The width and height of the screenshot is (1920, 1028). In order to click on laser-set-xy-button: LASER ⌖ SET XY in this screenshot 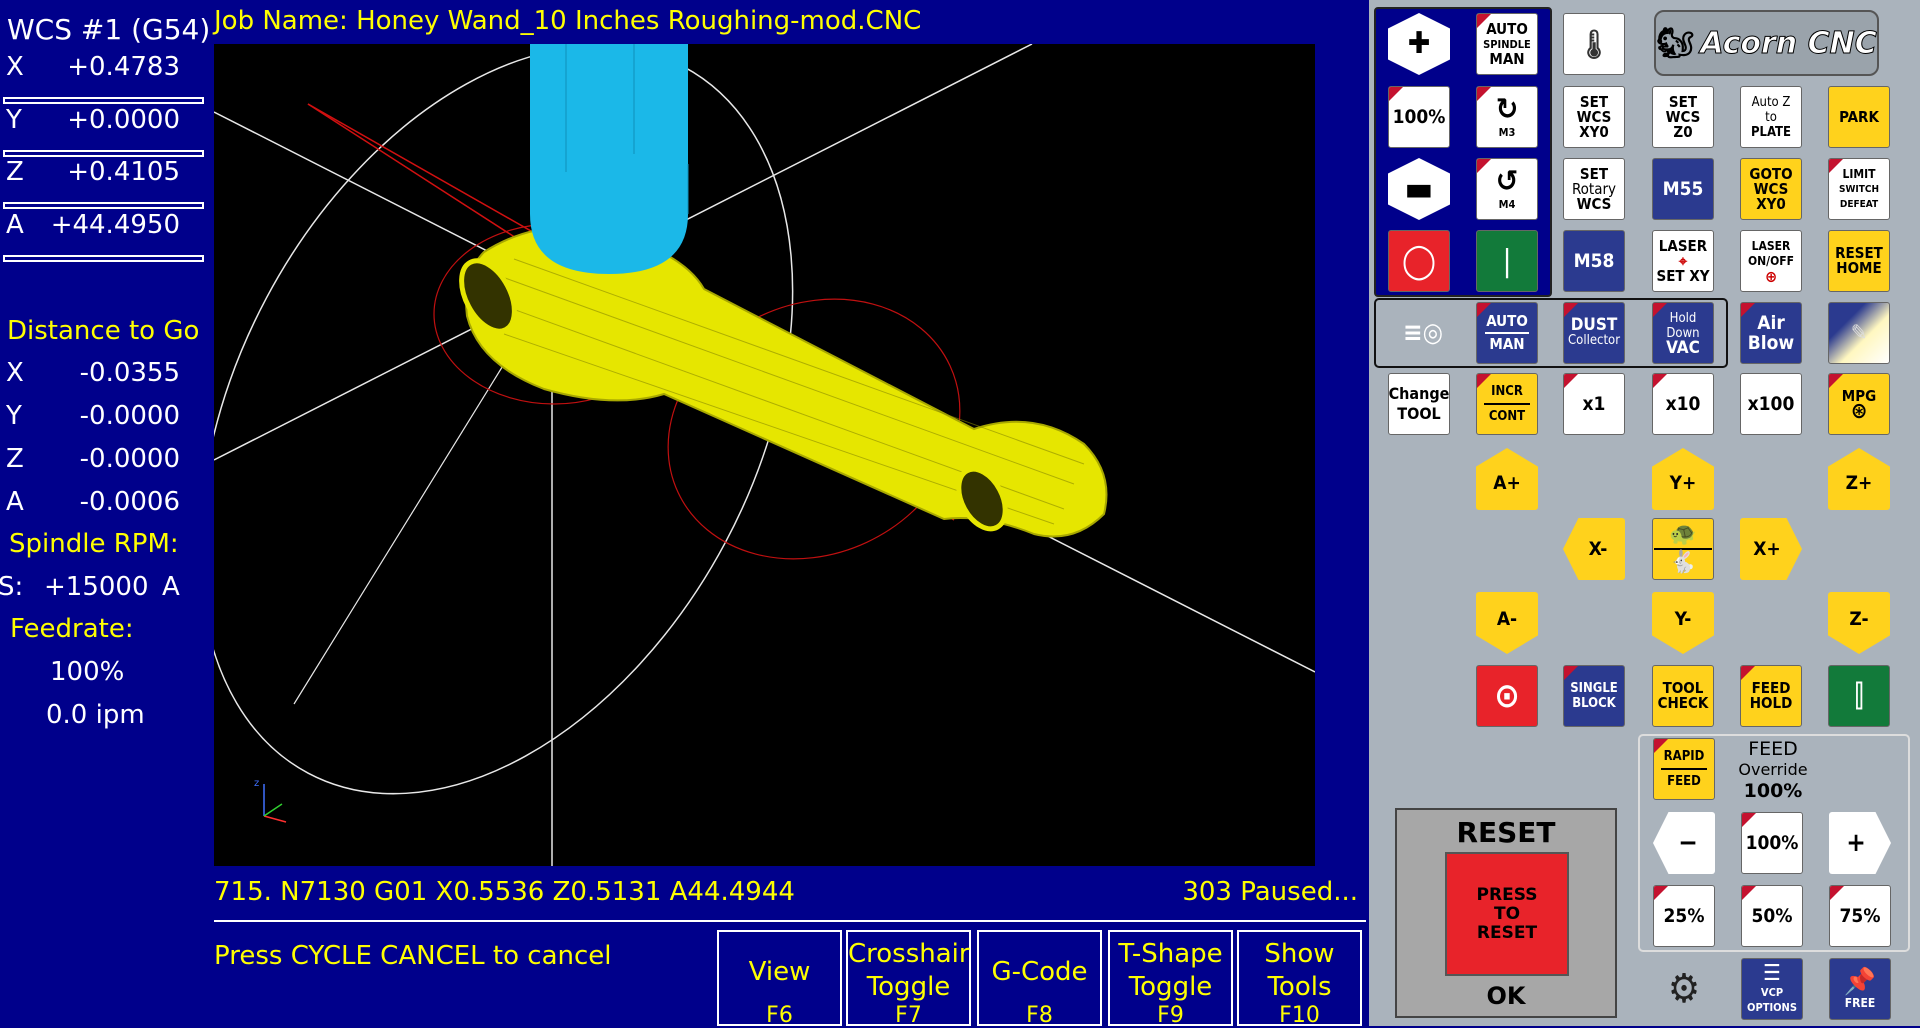, I will do `click(1683, 261)`.